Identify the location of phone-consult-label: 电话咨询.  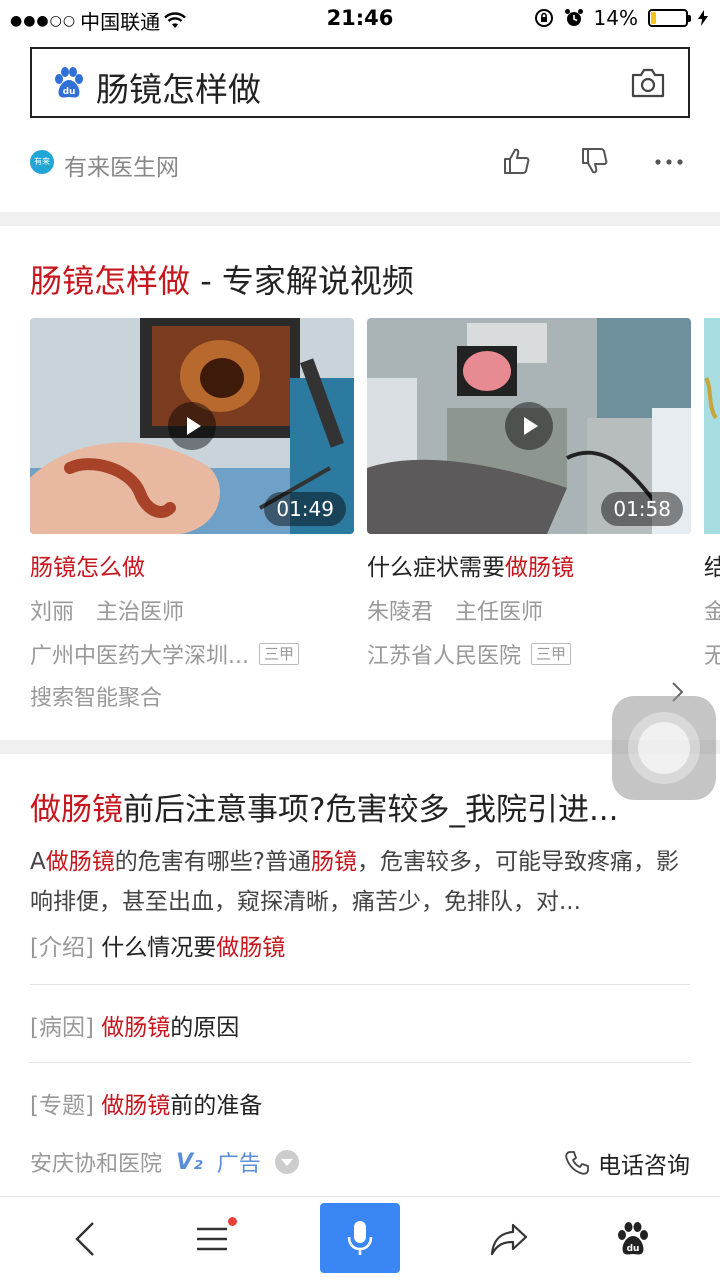
(644, 1166).